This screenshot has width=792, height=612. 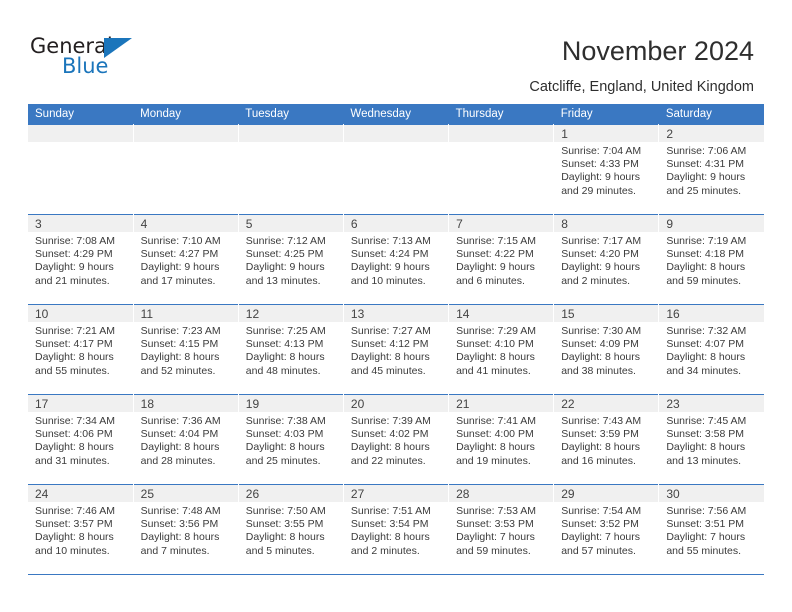 What do you see at coordinates (180, 331) in the screenshot?
I see `day-detail-sunrise: Sunrise: 7:23 AM` at bounding box center [180, 331].